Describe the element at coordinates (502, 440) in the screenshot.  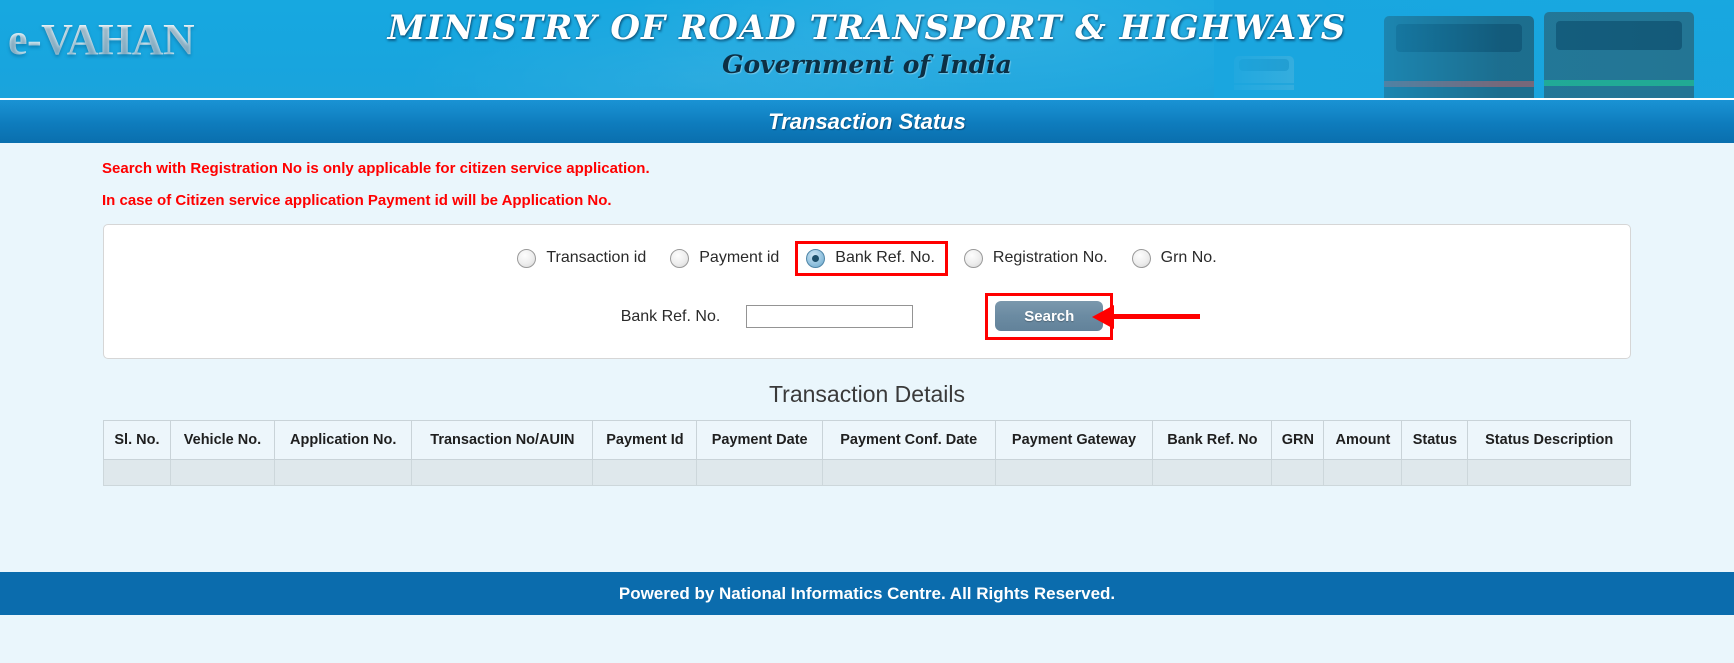
I see `column-transaction-no-auin: Transaction No/AUIN` at that location.